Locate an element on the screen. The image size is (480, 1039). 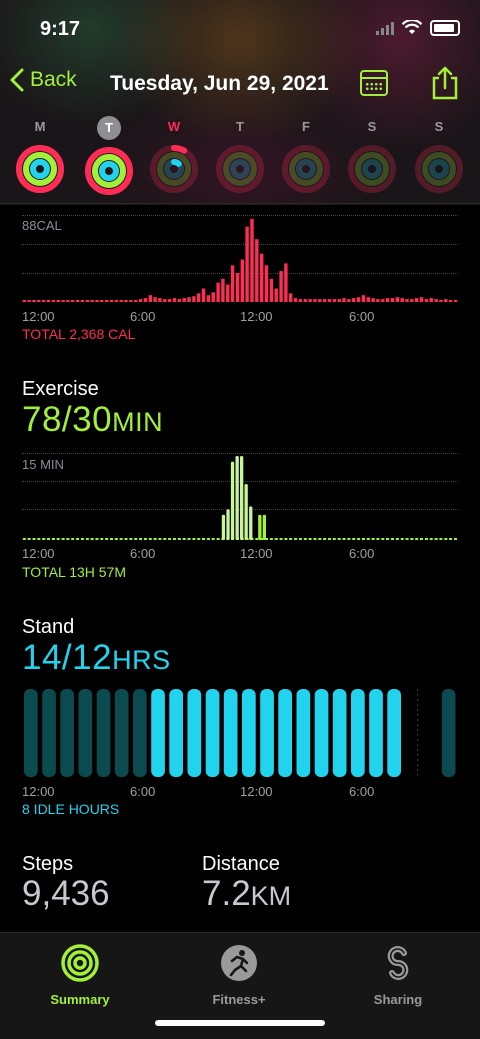
tab-sharing: Sharing is located at coordinates (398, 975).